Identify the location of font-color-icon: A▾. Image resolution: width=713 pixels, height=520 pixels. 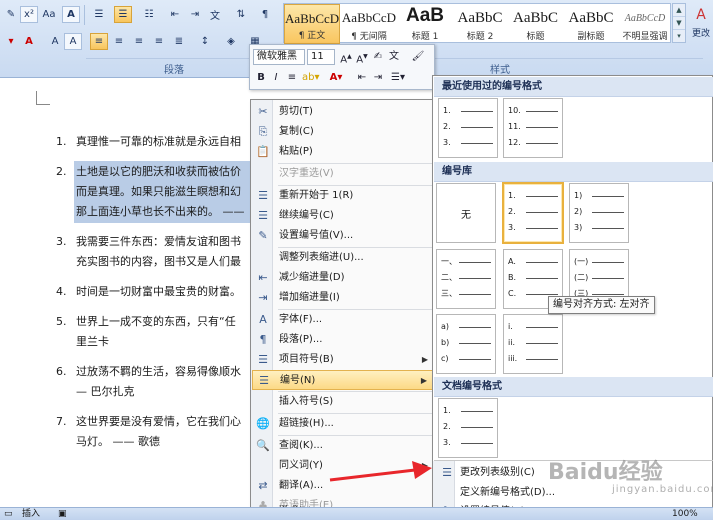
(336, 78).